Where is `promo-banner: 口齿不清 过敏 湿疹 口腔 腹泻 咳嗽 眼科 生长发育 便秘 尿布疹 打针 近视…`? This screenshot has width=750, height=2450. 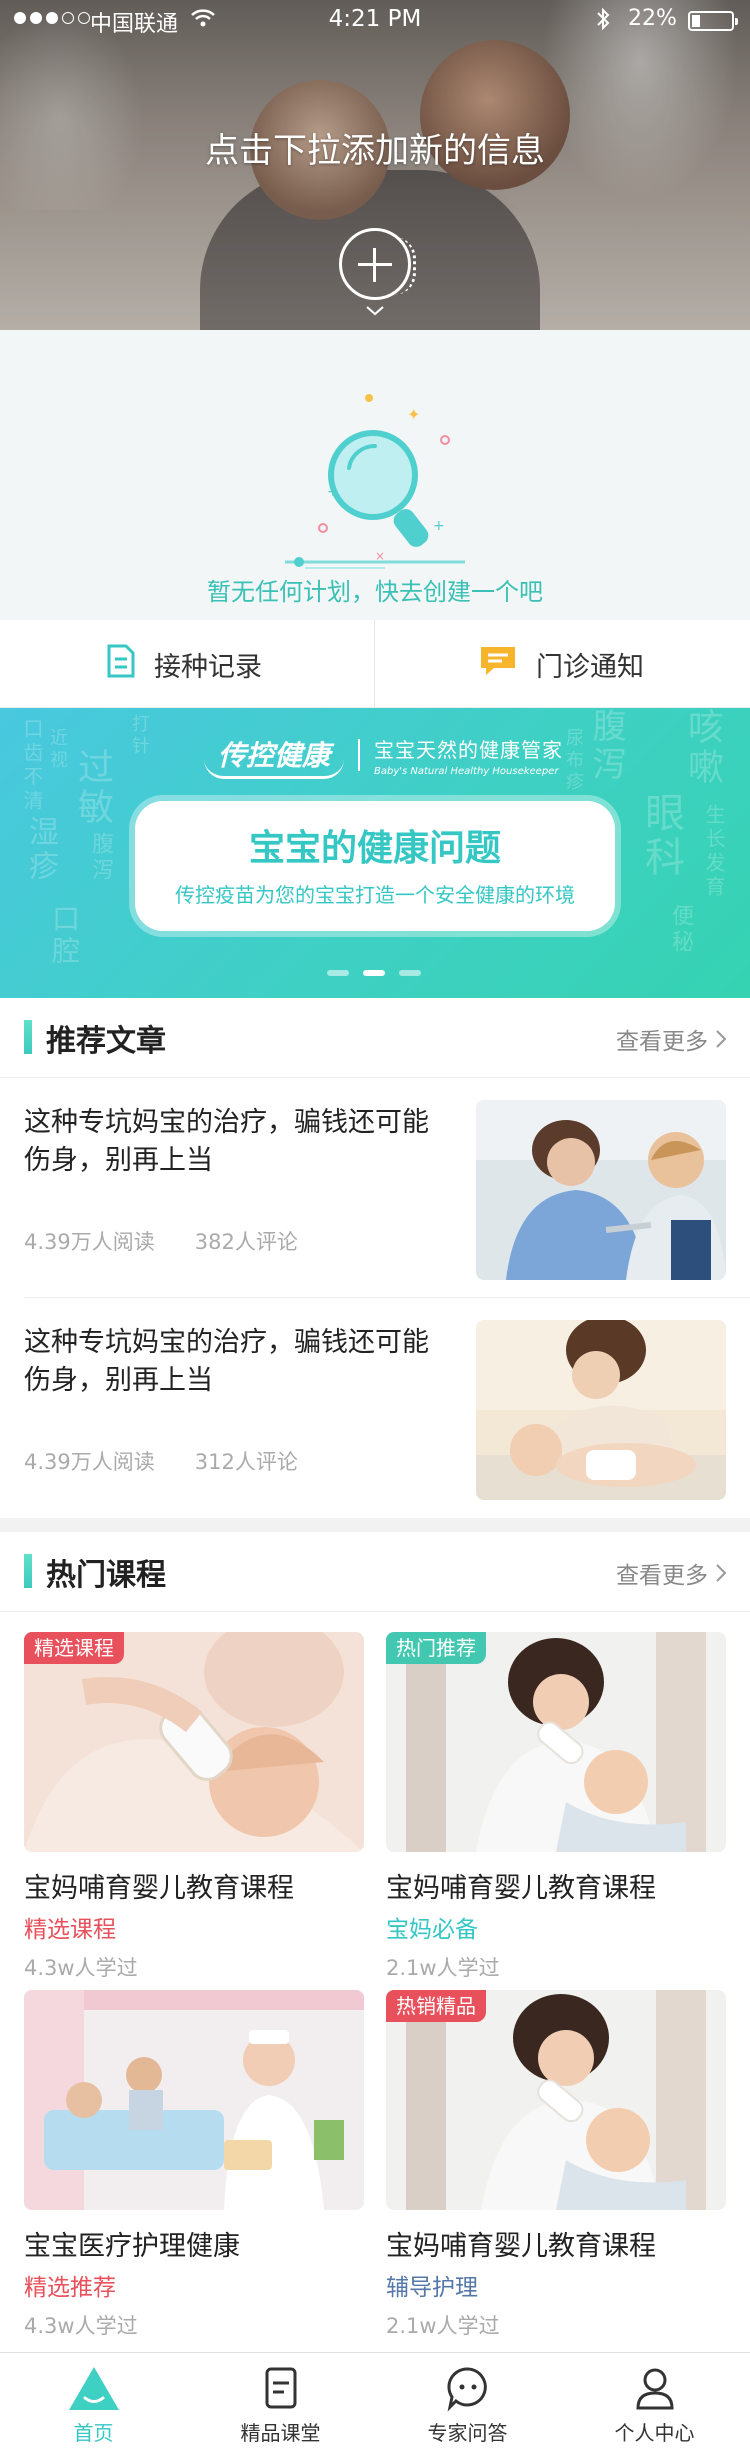
promo-banner: 口齿不清 过敏 湿疹 口腔 腹泻 咳嗽 眼科 生长发育 便秘 尿布疹 打针 近视… is located at coordinates (375, 853).